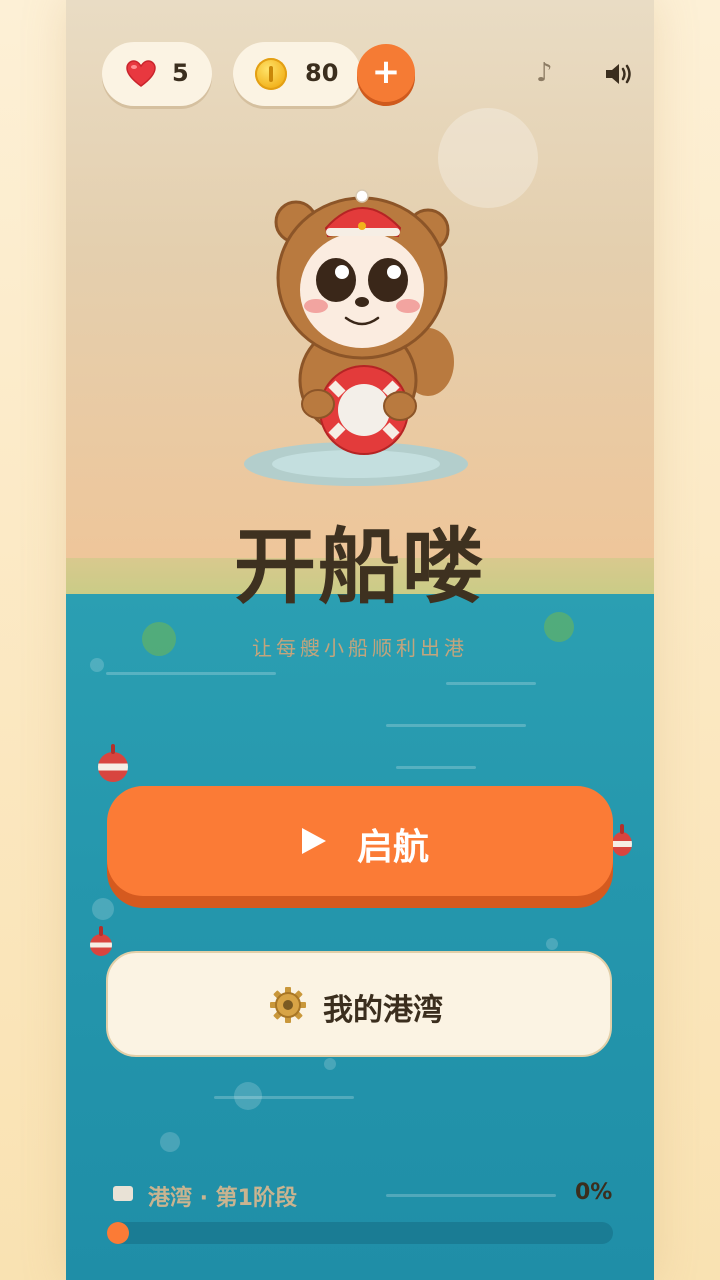  I want to click on game-subtitle: 让每艘小船顺利出港, so click(360, 648).